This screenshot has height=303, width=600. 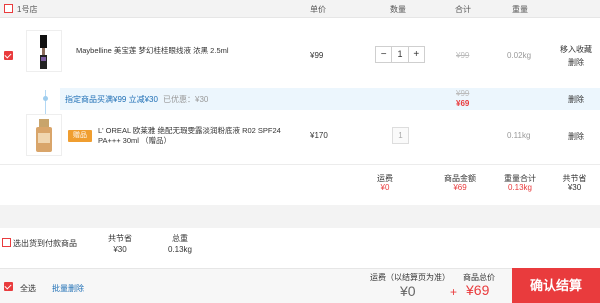 I want to click on cod-select-label: 选出货到付款商品, so click(x=45, y=243).